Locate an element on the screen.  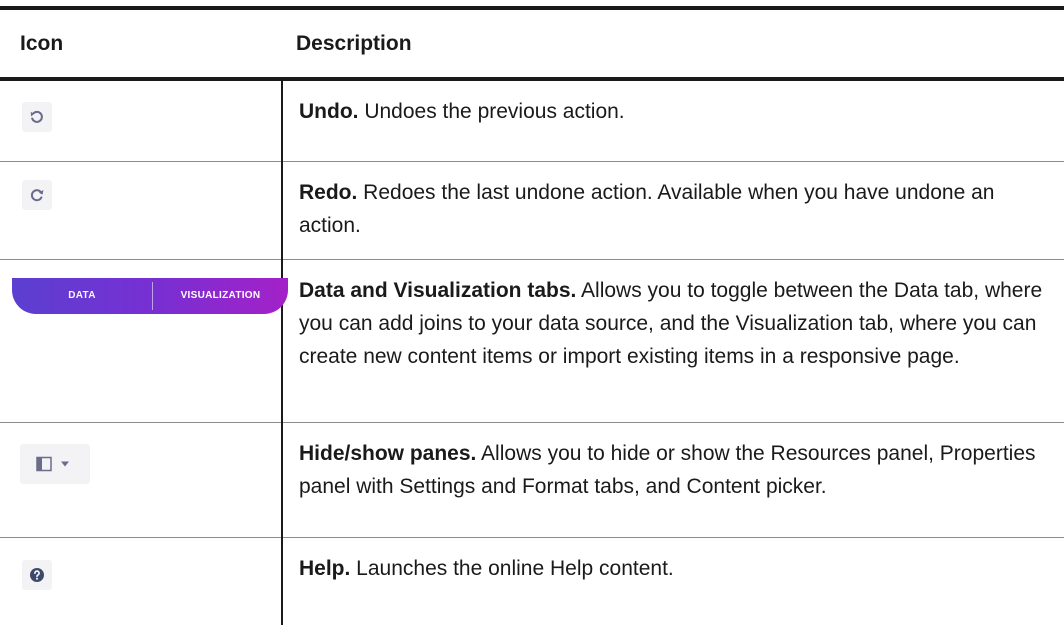
help-icon is located at coordinates (37, 574).